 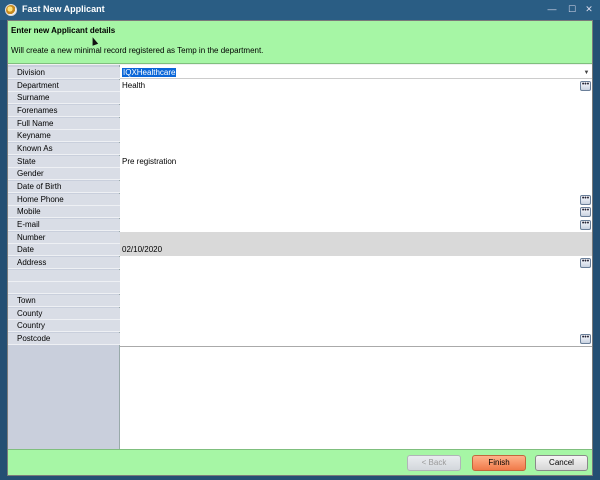 What do you see at coordinates (64, 326) in the screenshot?
I see `label-country: Country` at bounding box center [64, 326].